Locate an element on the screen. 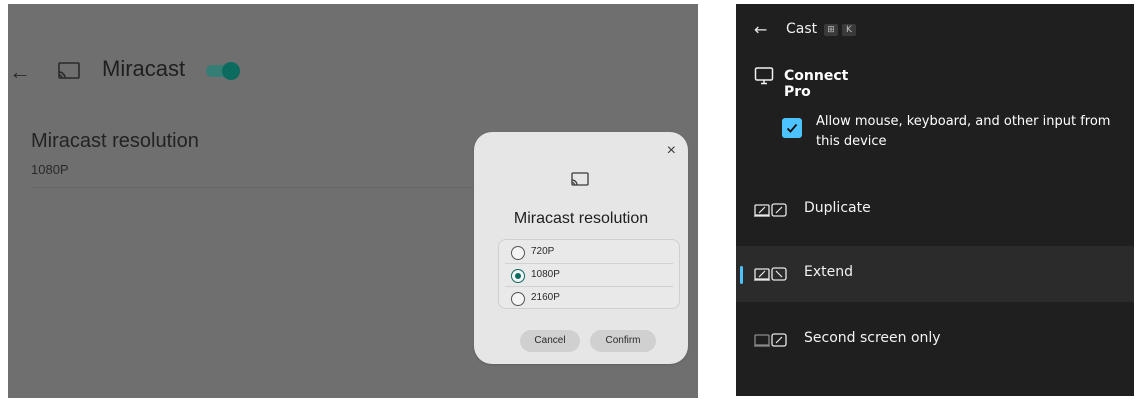  option-label: 720P is located at coordinates (543, 251).